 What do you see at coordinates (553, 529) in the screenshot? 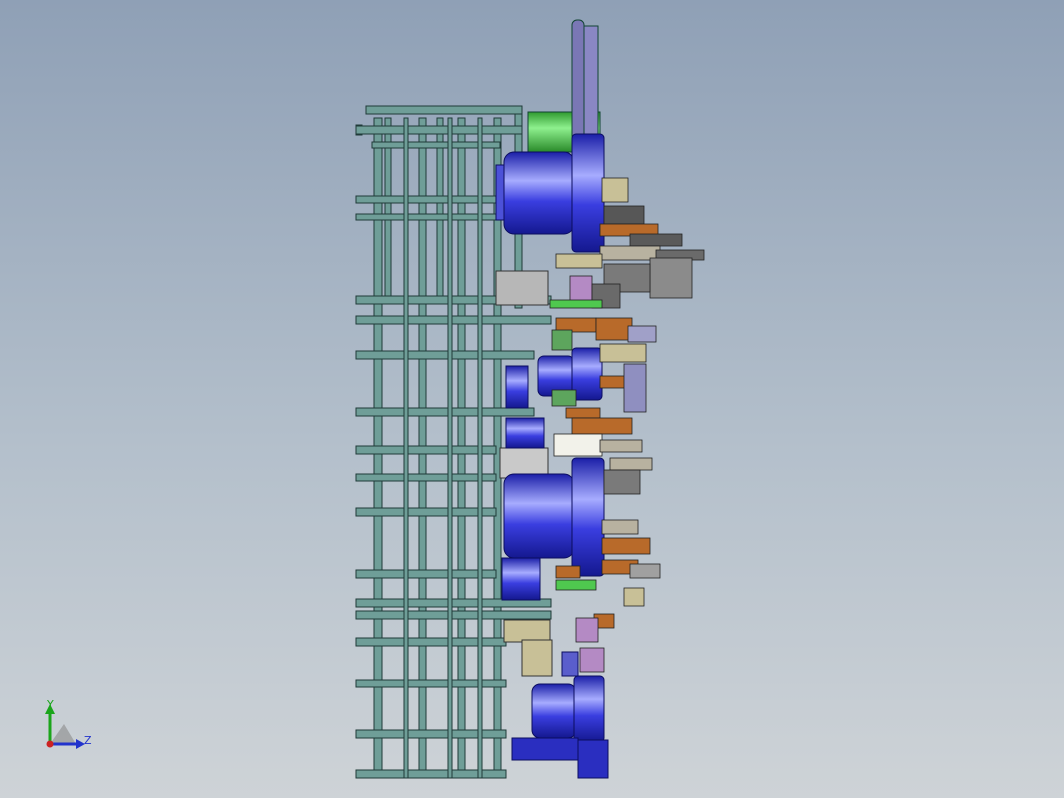
I see `roller-lower` at bounding box center [553, 529].